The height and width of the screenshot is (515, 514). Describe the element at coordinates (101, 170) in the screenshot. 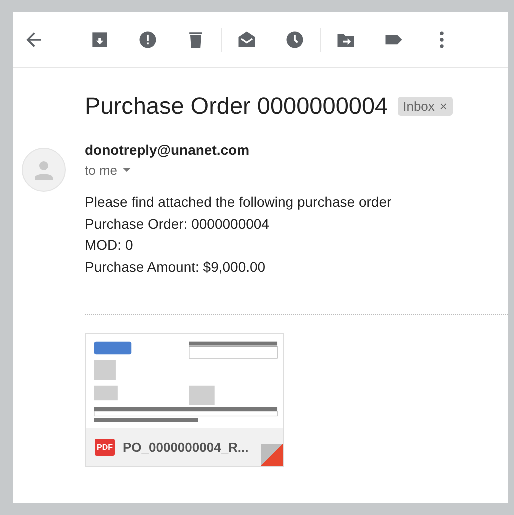

I see `recipient-text: to me` at that location.